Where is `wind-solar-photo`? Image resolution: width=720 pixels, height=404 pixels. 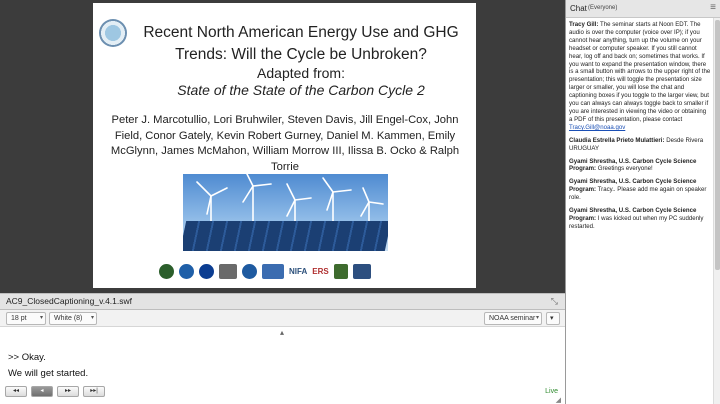
wind-solar-photo is located at coordinates (285, 212).